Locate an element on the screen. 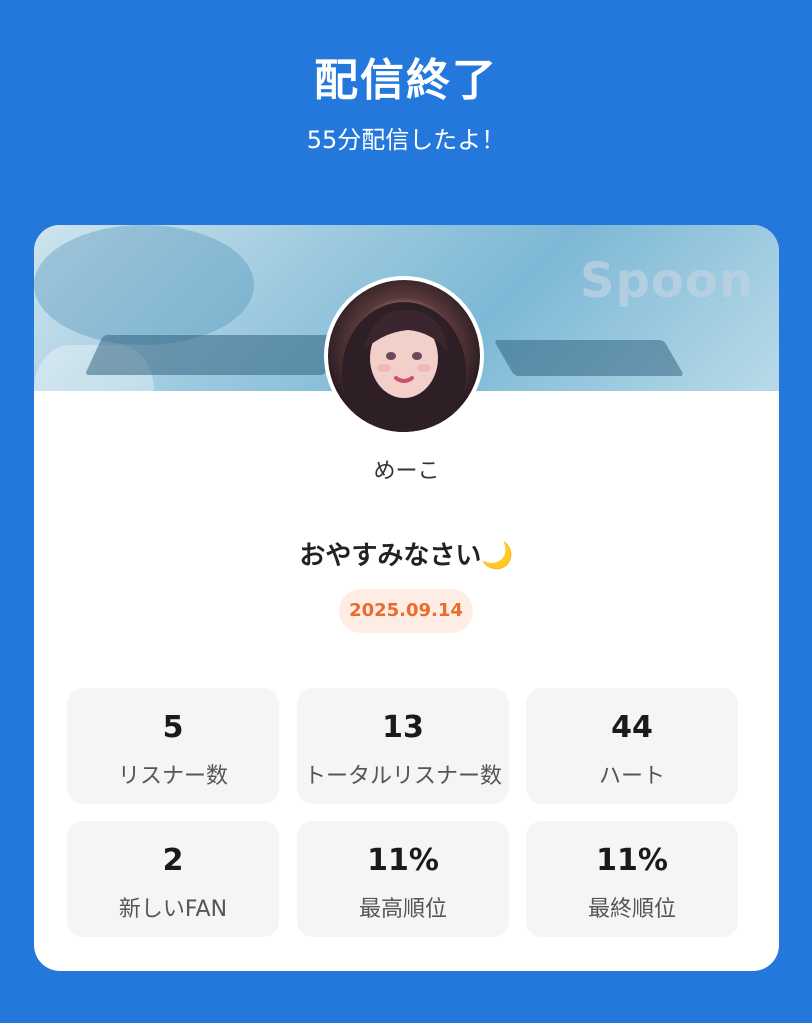 Image resolution: width=812 pixels, height=1023 pixels. stat-card-new-fans: 2 新しいFAN is located at coordinates (173, 879).